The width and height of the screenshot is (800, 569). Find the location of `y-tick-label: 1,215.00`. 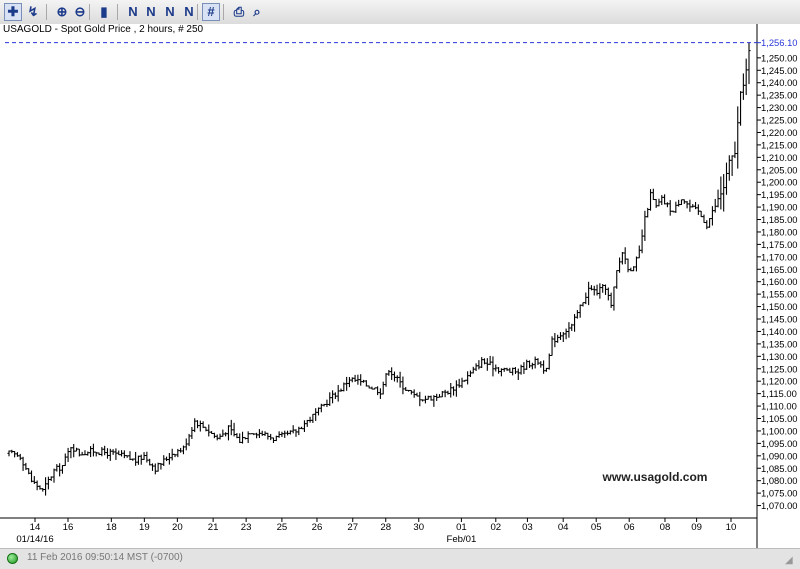

y-tick-label: 1,215.00 is located at coordinates (779, 144).